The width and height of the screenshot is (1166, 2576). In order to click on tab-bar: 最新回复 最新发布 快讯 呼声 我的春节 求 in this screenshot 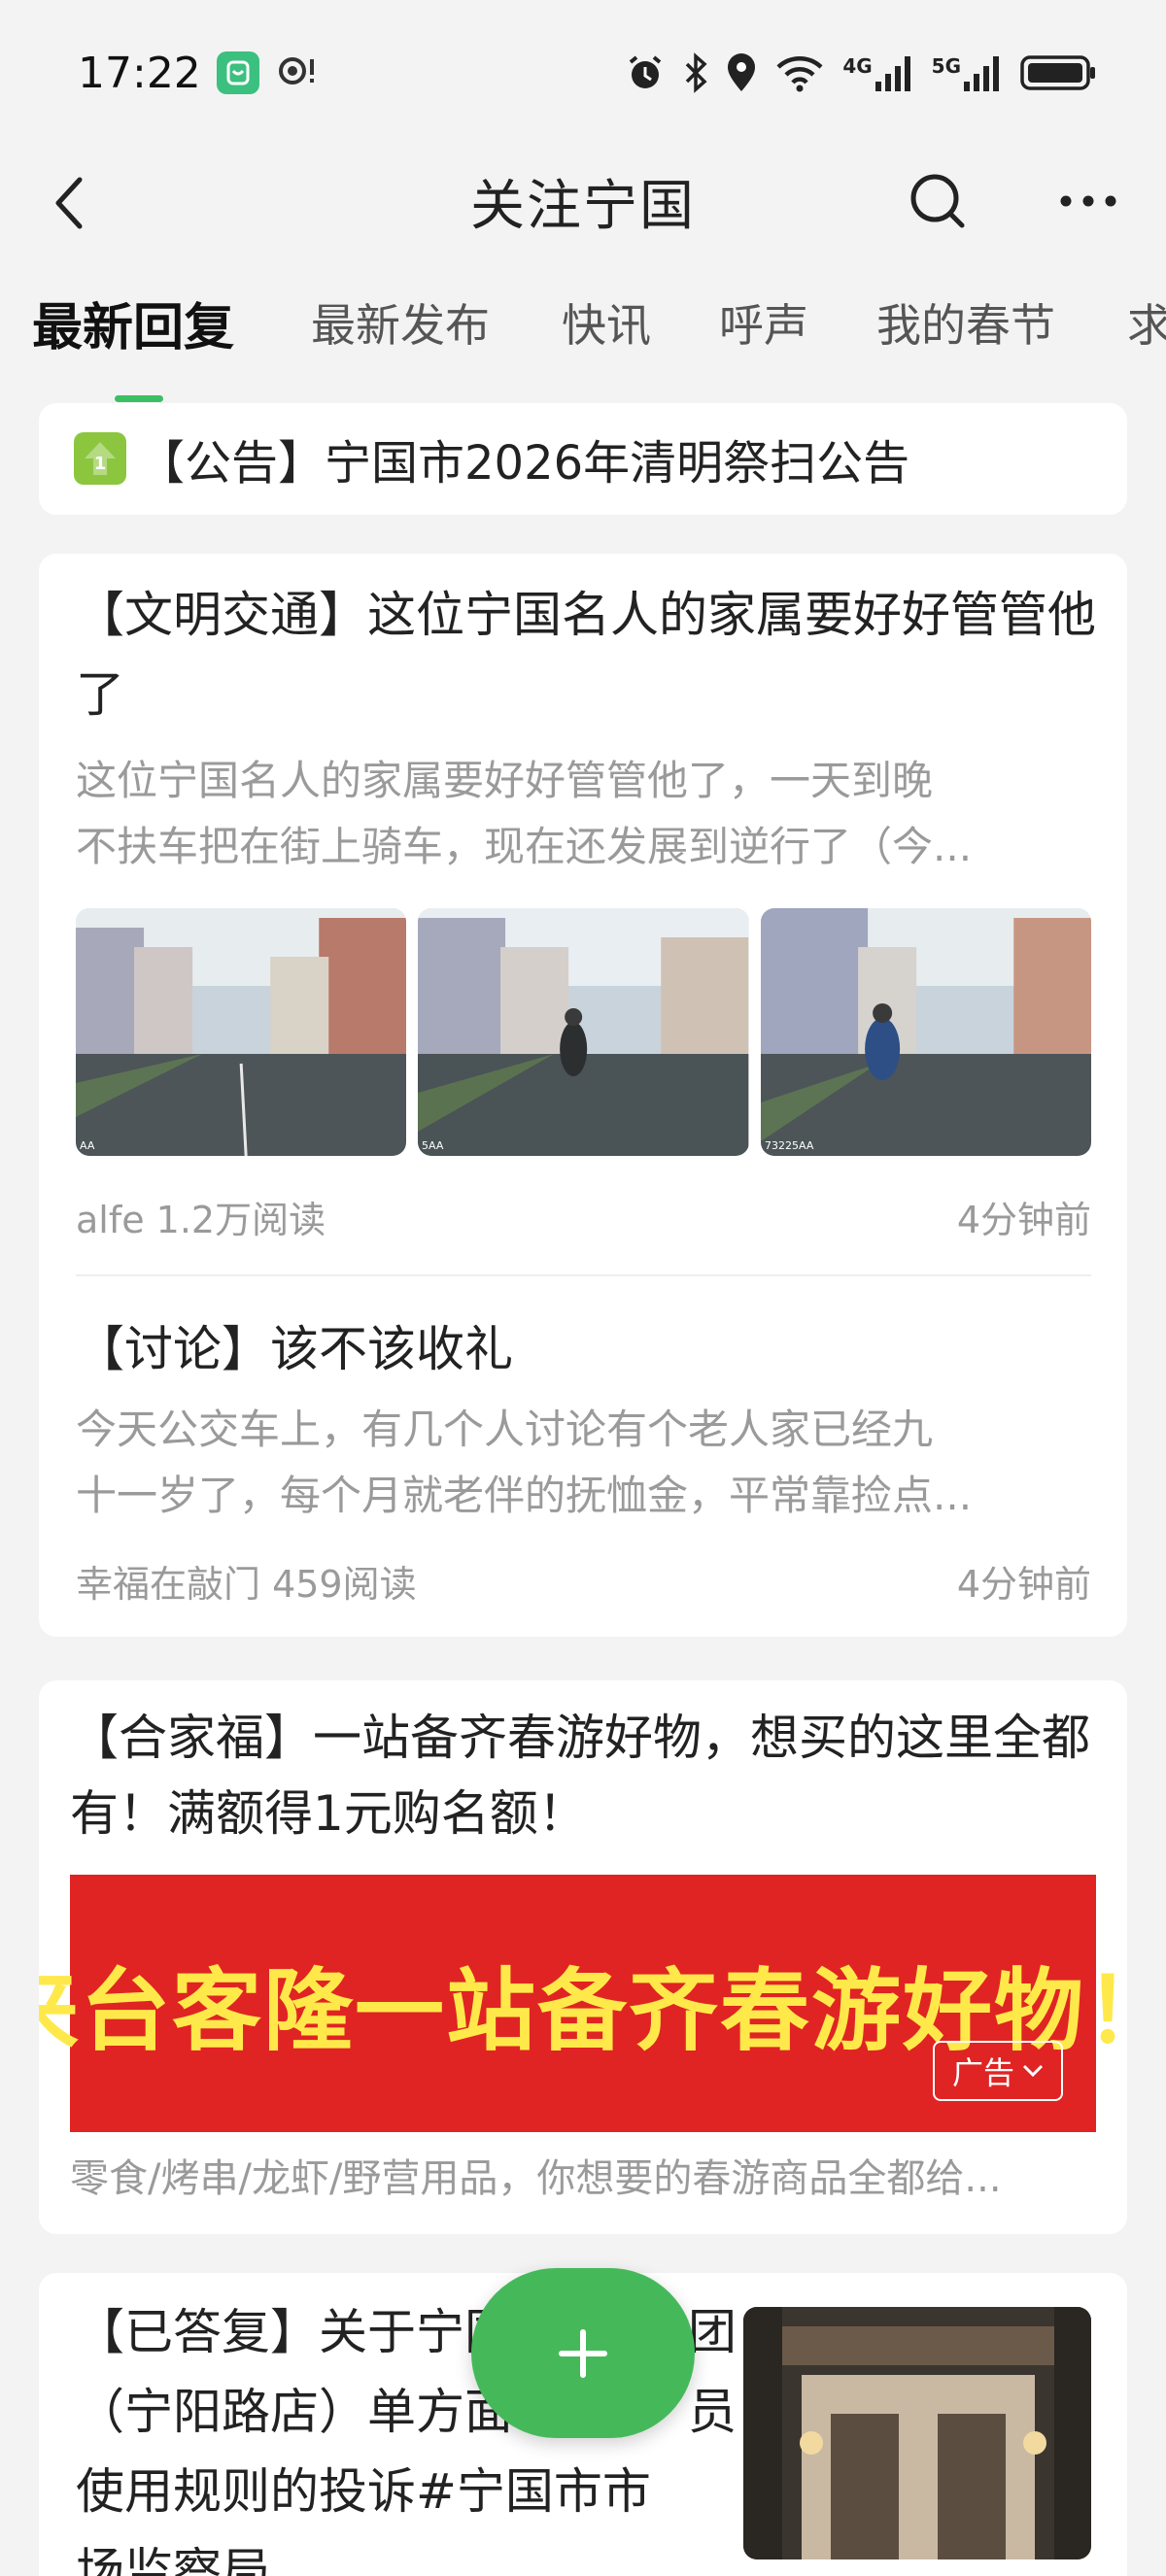, I will do `click(583, 345)`.